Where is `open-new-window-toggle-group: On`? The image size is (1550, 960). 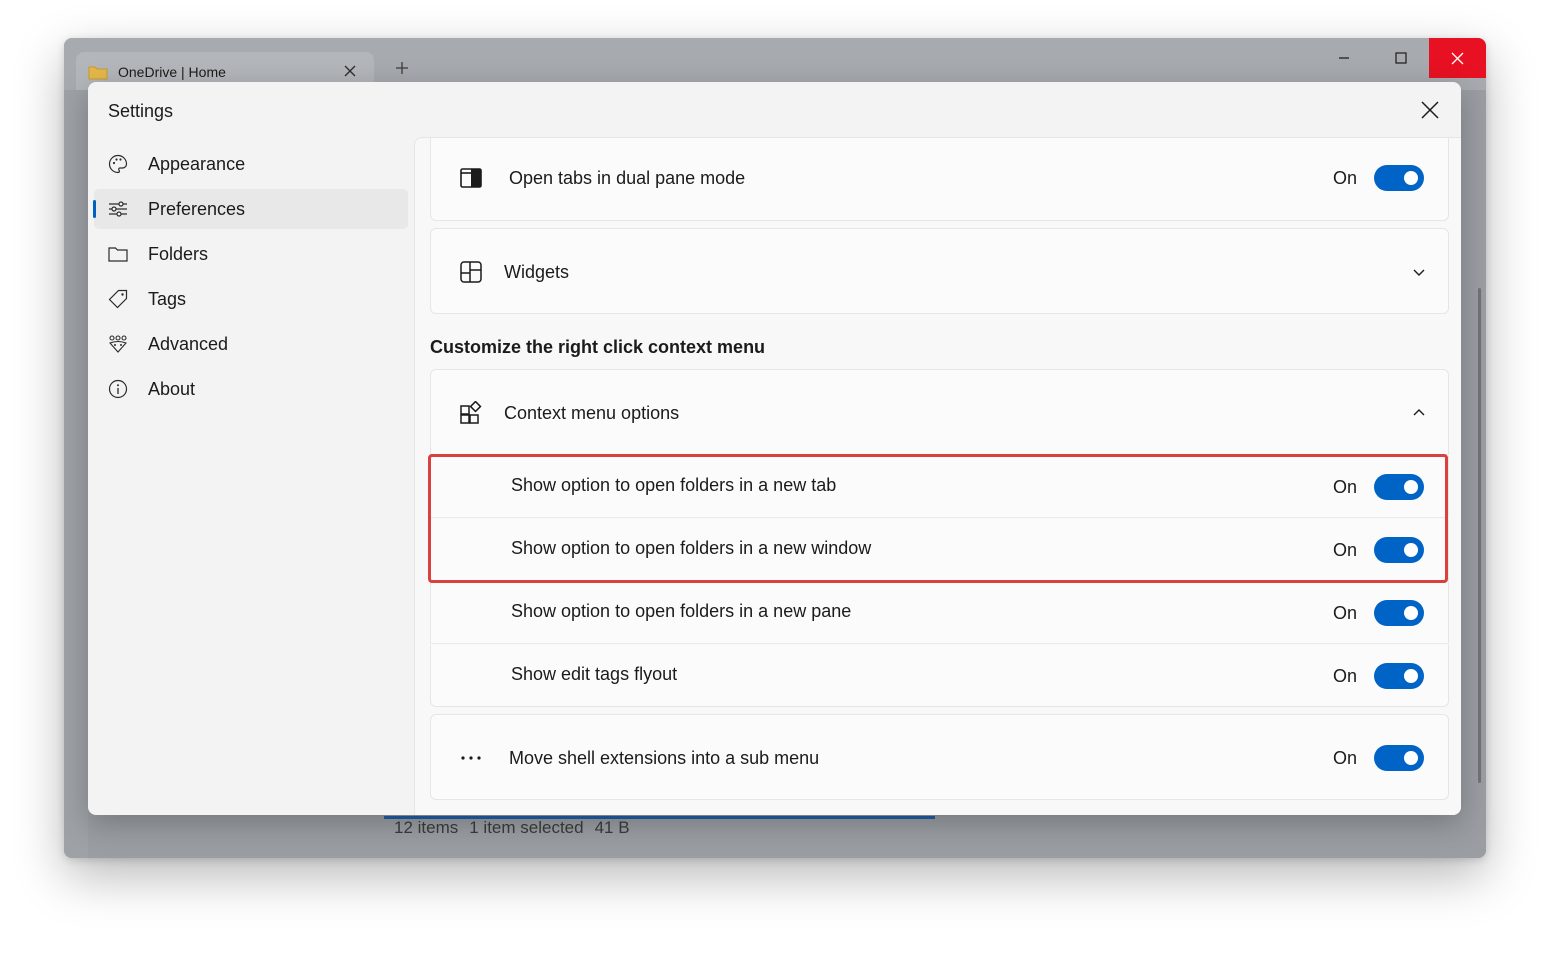
open-new-window-toggle-group: On is located at coordinates (1379, 550).